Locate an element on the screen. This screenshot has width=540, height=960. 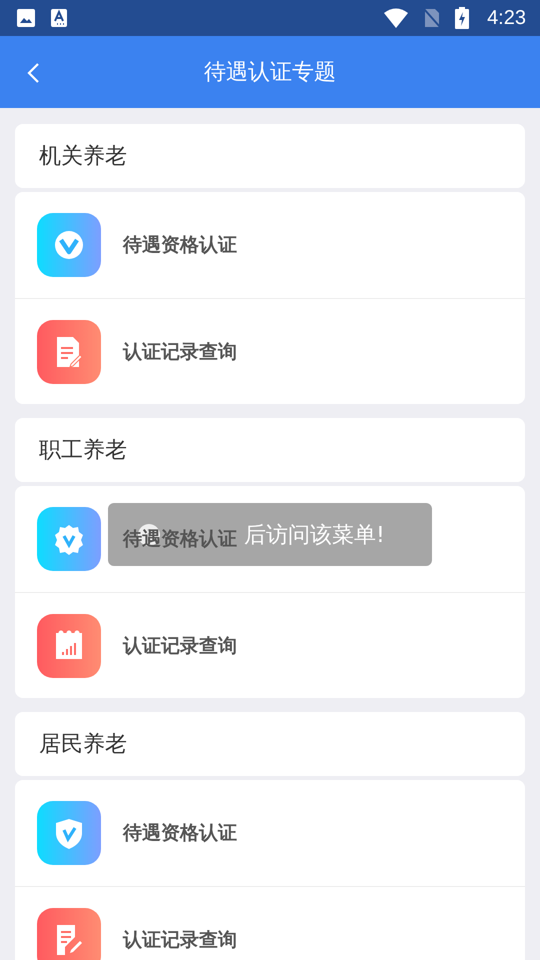
image-icon is located at coordinates (26, 18).